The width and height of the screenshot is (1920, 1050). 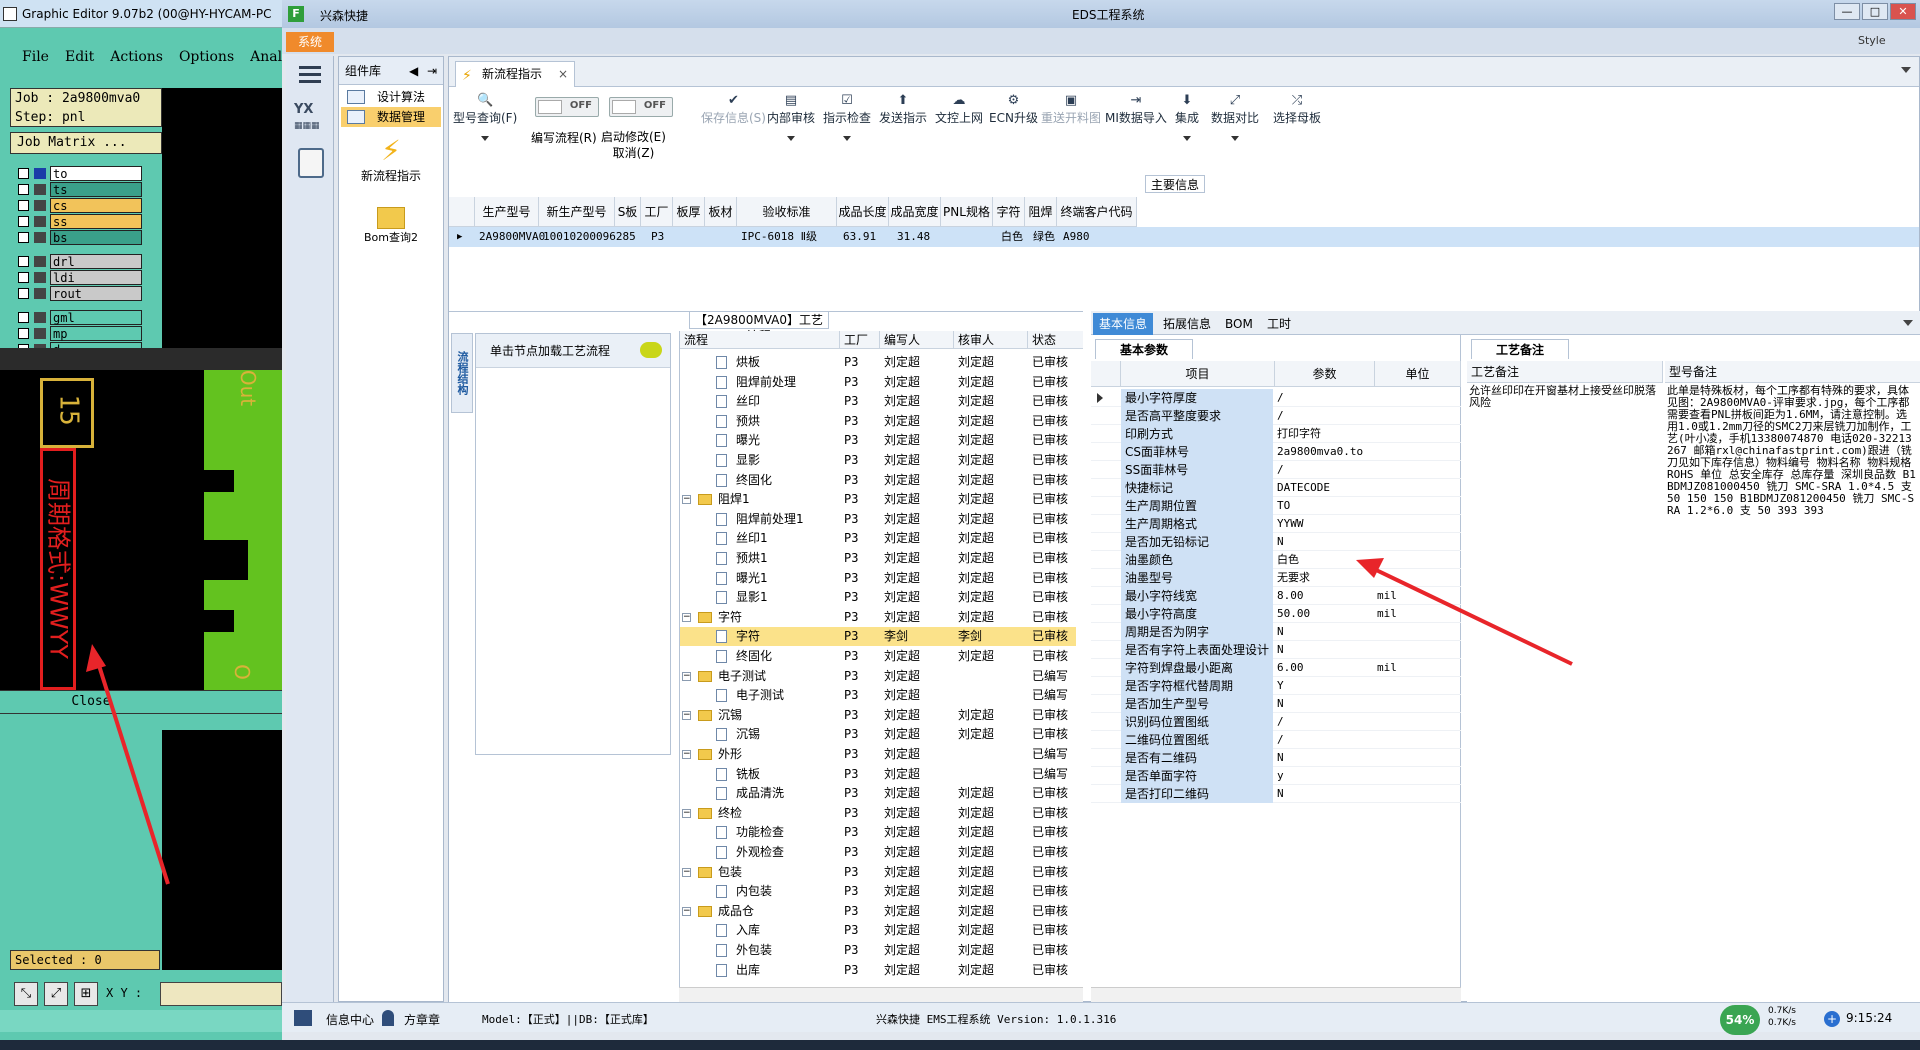 What do you see at coordinates (860, 340) in the screenshot?
I see `tree-header: 工厂` at bounding box center [860, 340].